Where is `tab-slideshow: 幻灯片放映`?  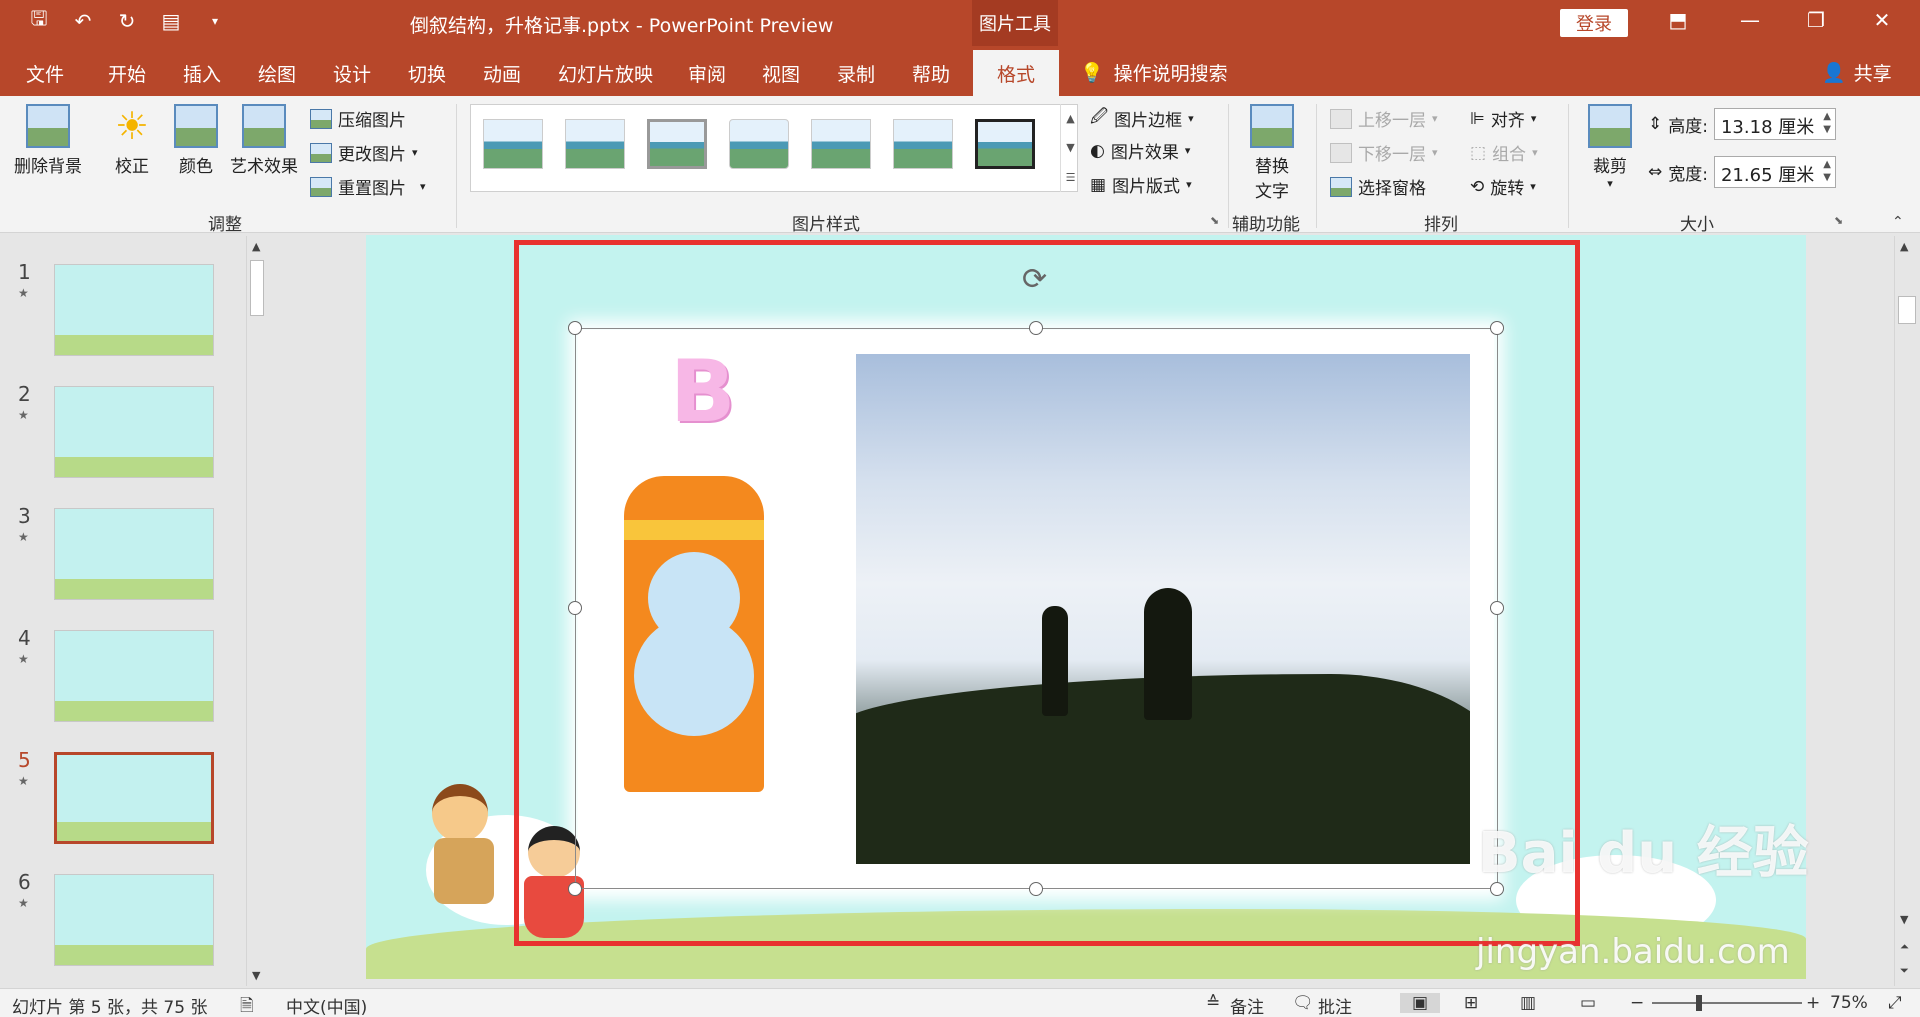 tab-slideshow: 幻灯片放映 is located at coordinates (605, 73).